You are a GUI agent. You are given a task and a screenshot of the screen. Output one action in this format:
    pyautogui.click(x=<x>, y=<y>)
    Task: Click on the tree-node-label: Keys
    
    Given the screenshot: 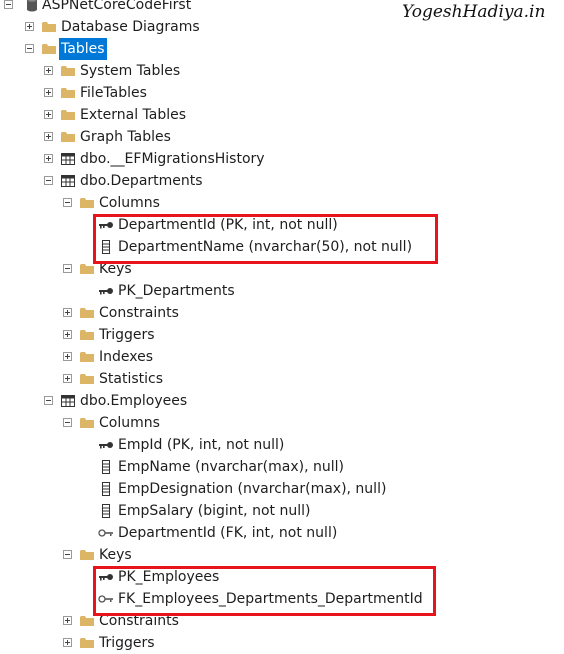 What is the action you would take?
    pyautogui.click(x=115, y=555)
    